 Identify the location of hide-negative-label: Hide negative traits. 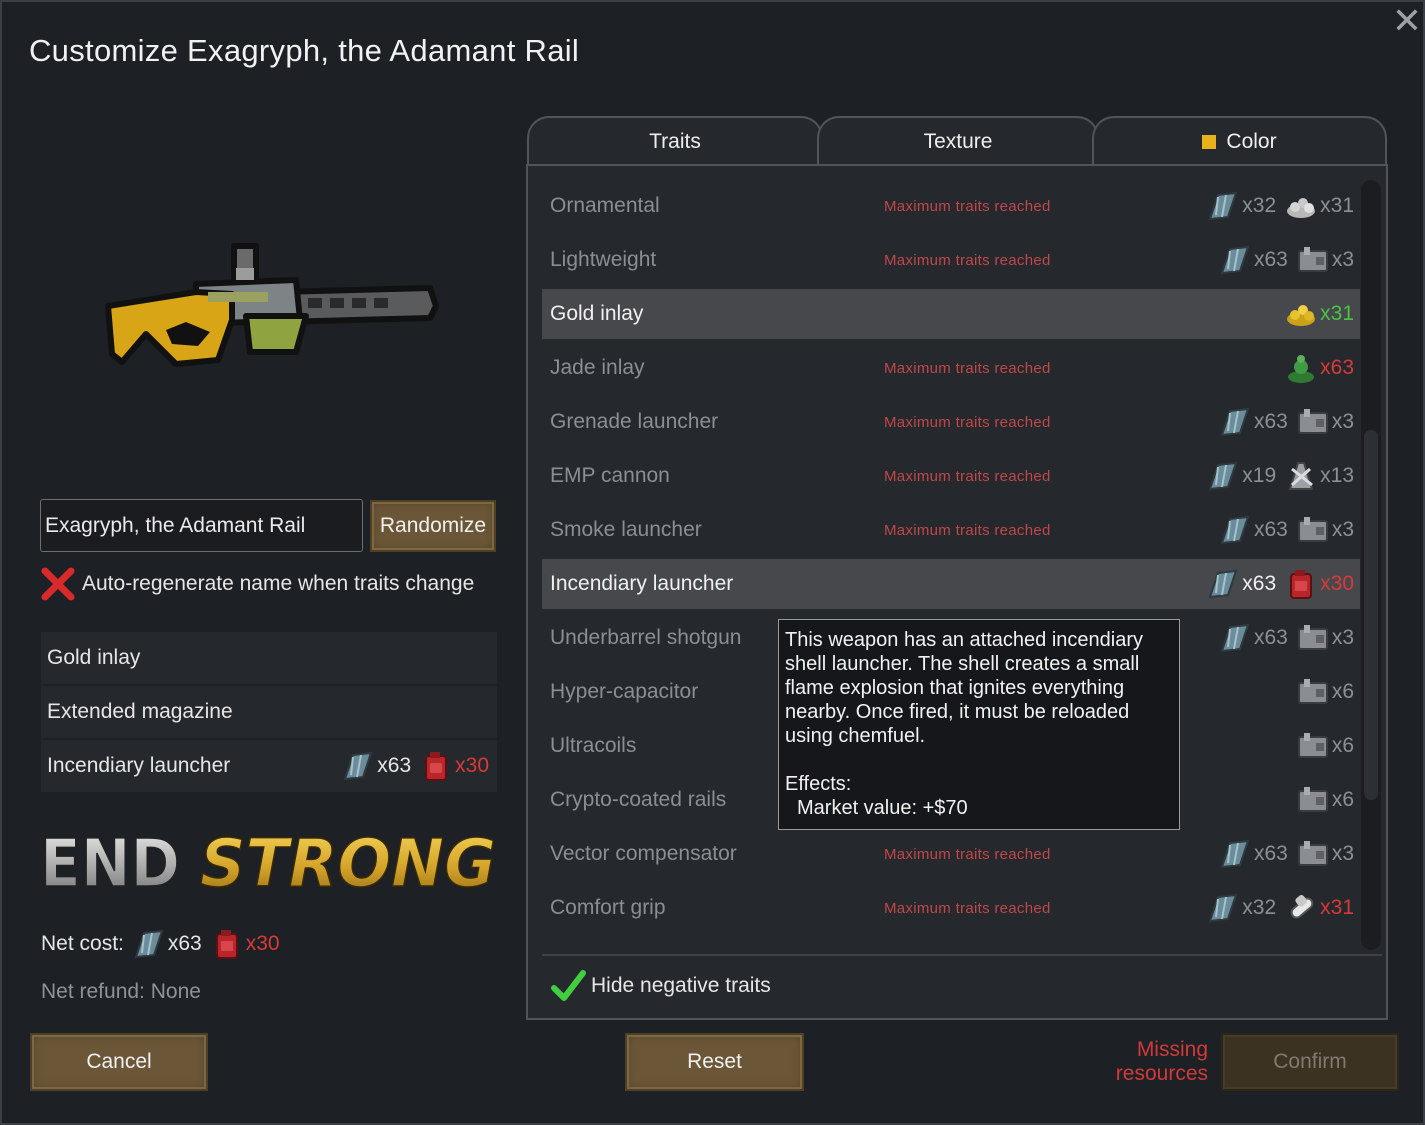
(681, 985).